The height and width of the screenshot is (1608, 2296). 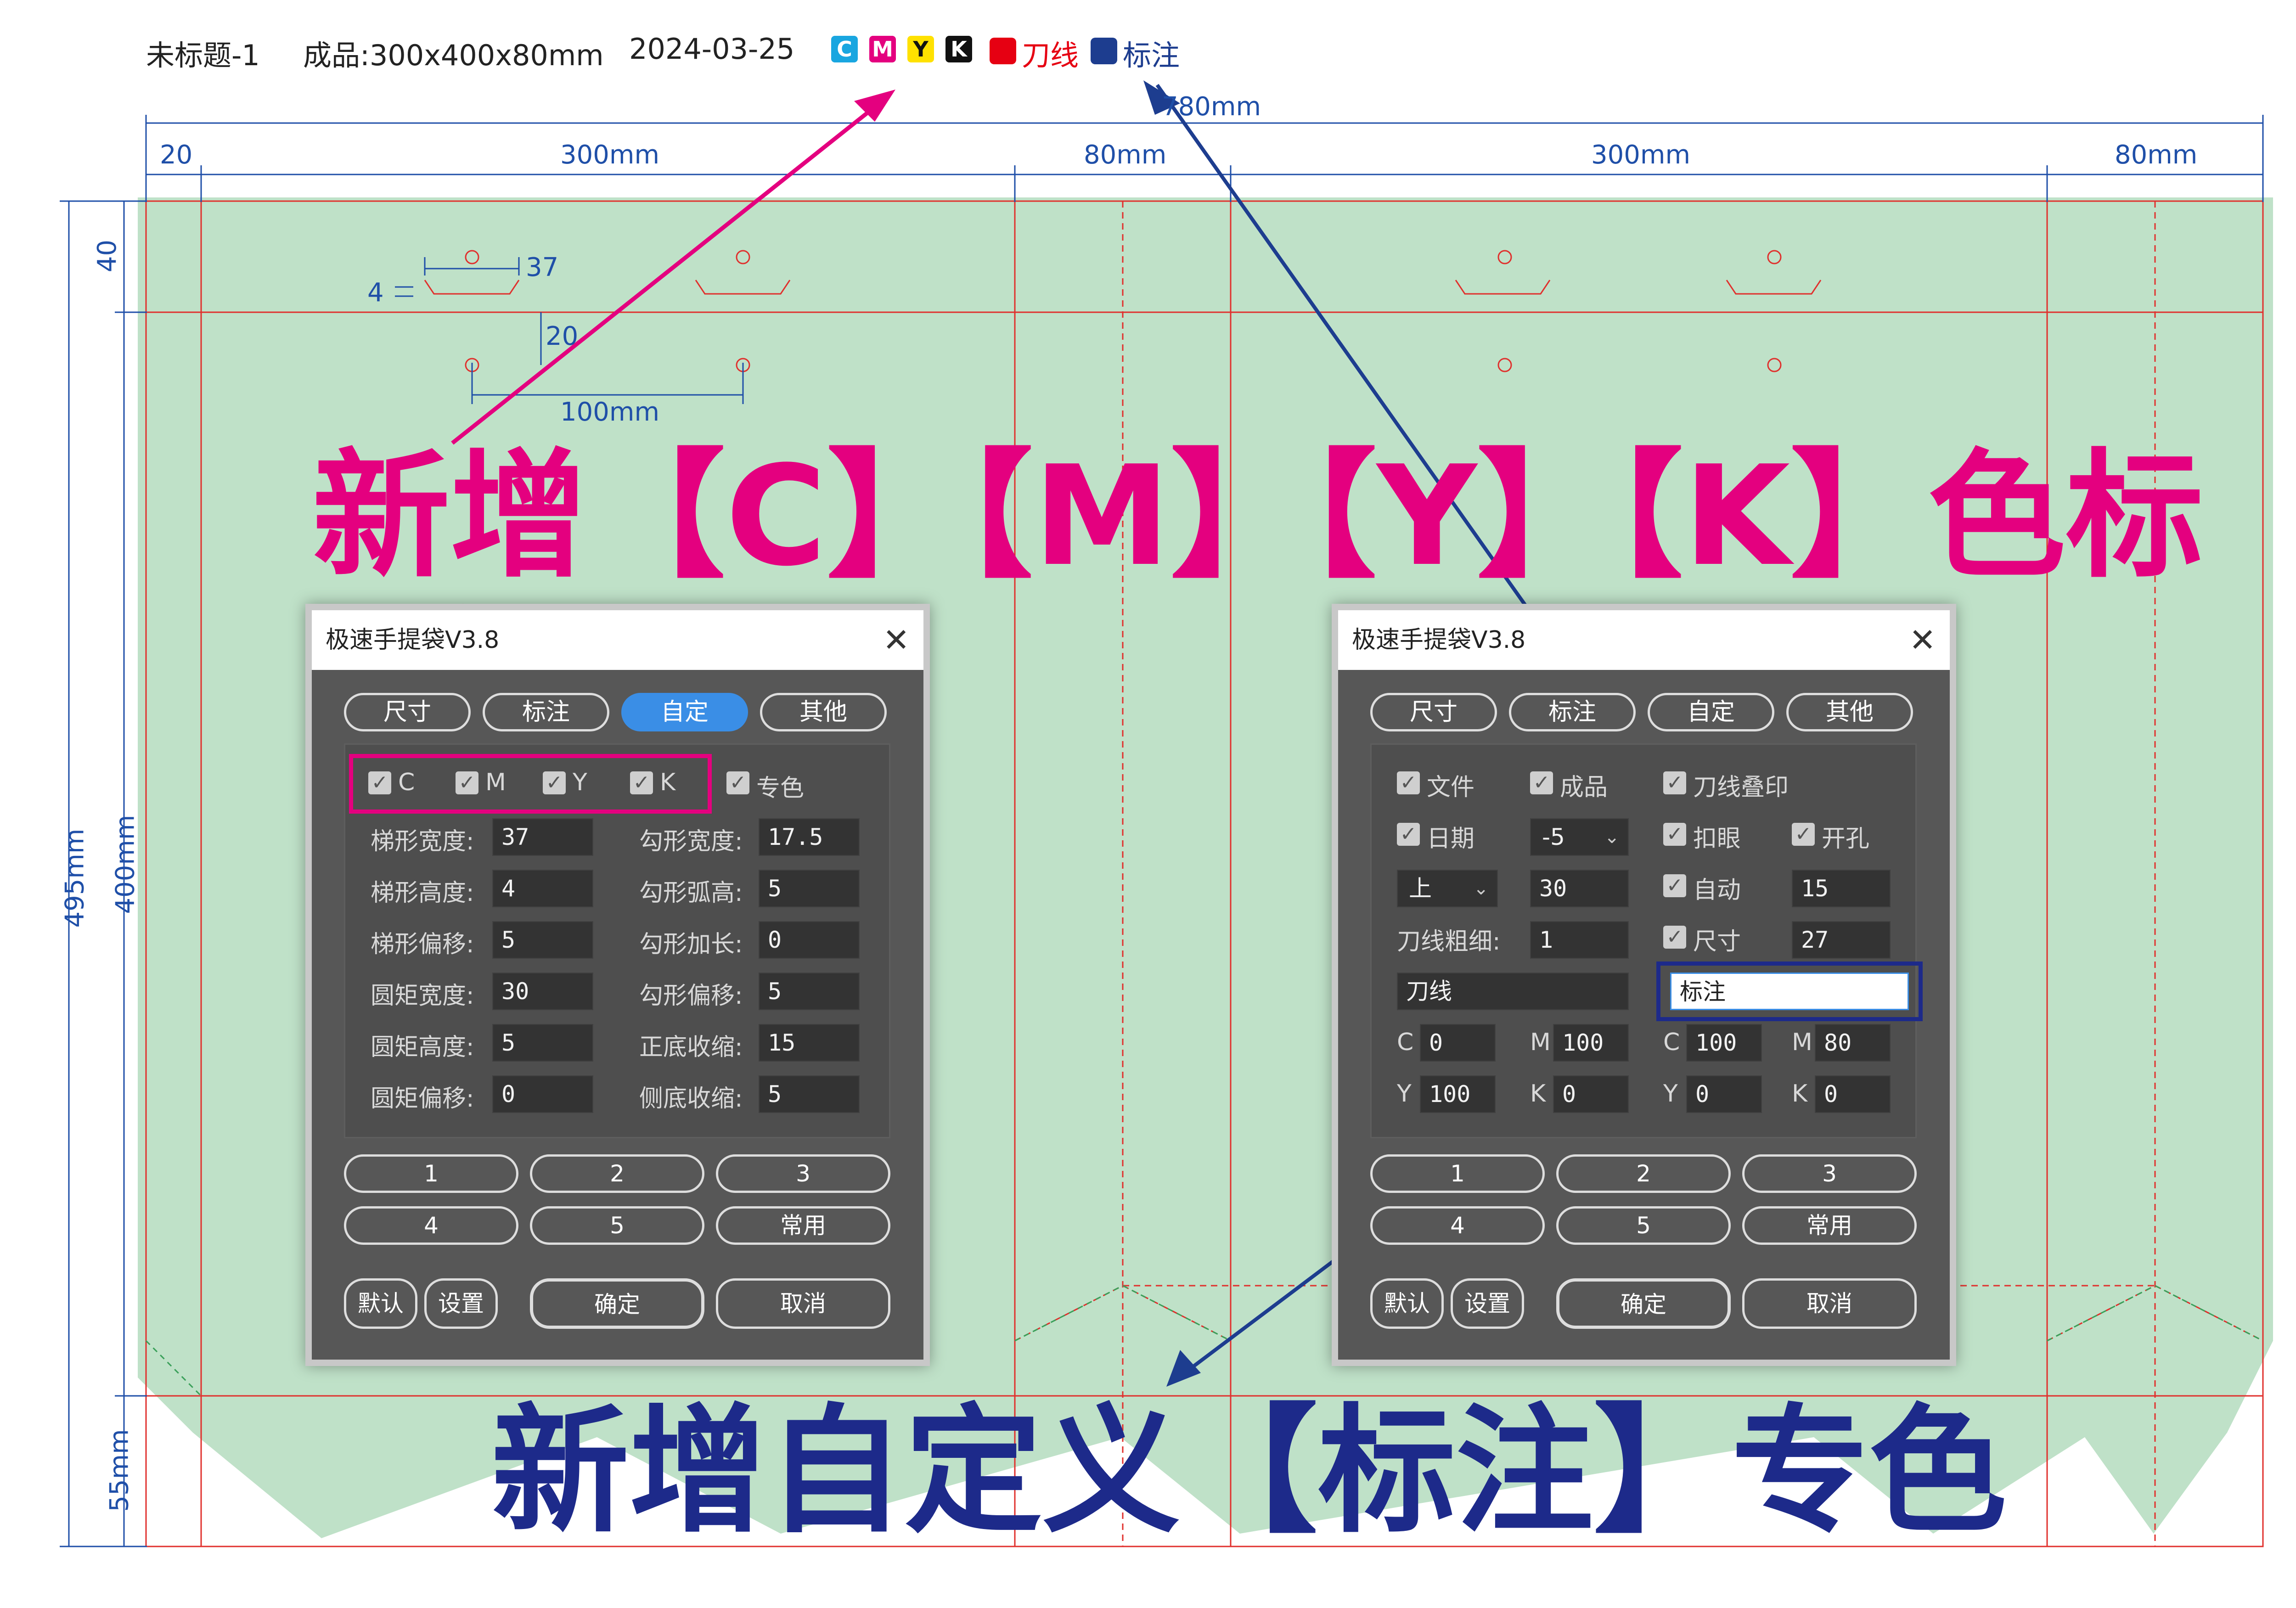 I want to click on round-rect-width-input: 30, so click(x=542, y=991).